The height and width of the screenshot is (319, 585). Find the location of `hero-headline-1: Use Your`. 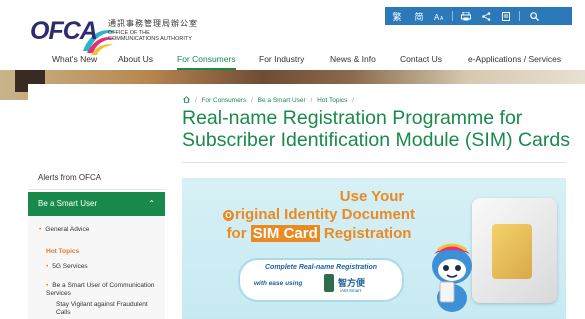

hero-headline-1: Use Your is located at coordinates (372, 196).